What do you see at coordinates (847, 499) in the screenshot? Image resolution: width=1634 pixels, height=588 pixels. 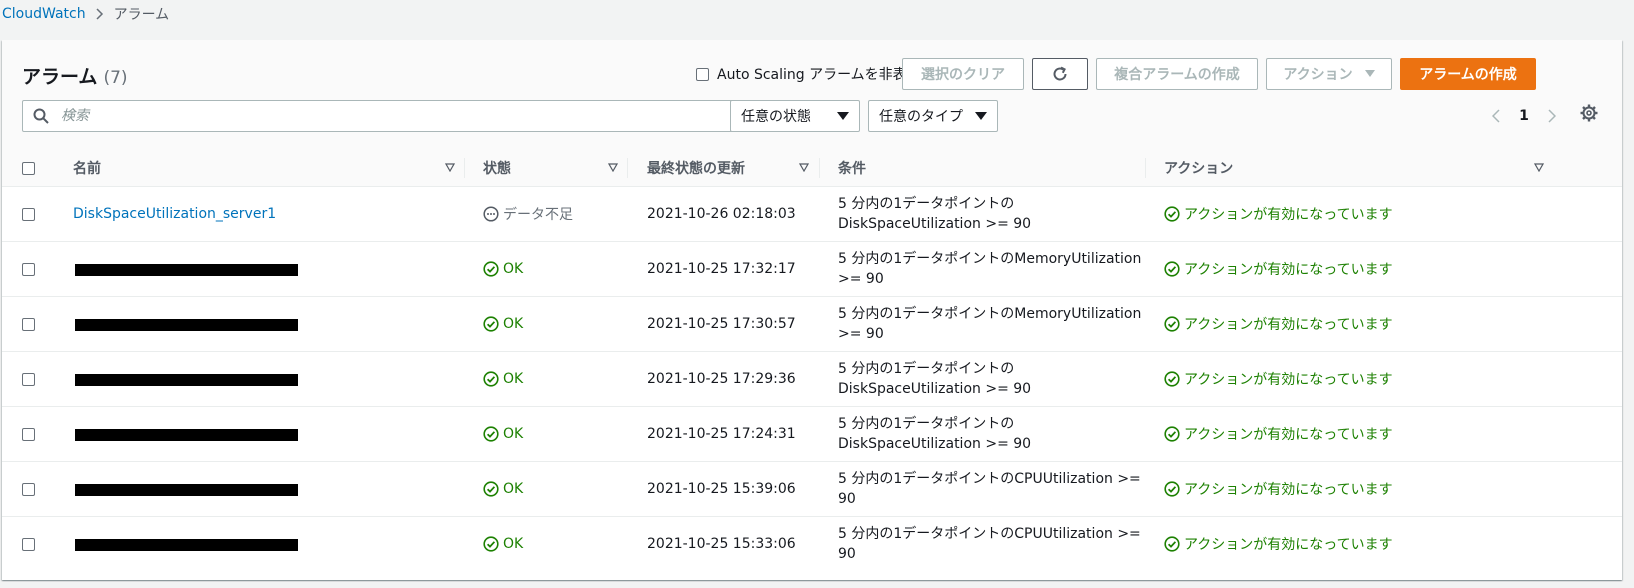 I see `condition-line-2: 90` at bounding box center [847, 499].